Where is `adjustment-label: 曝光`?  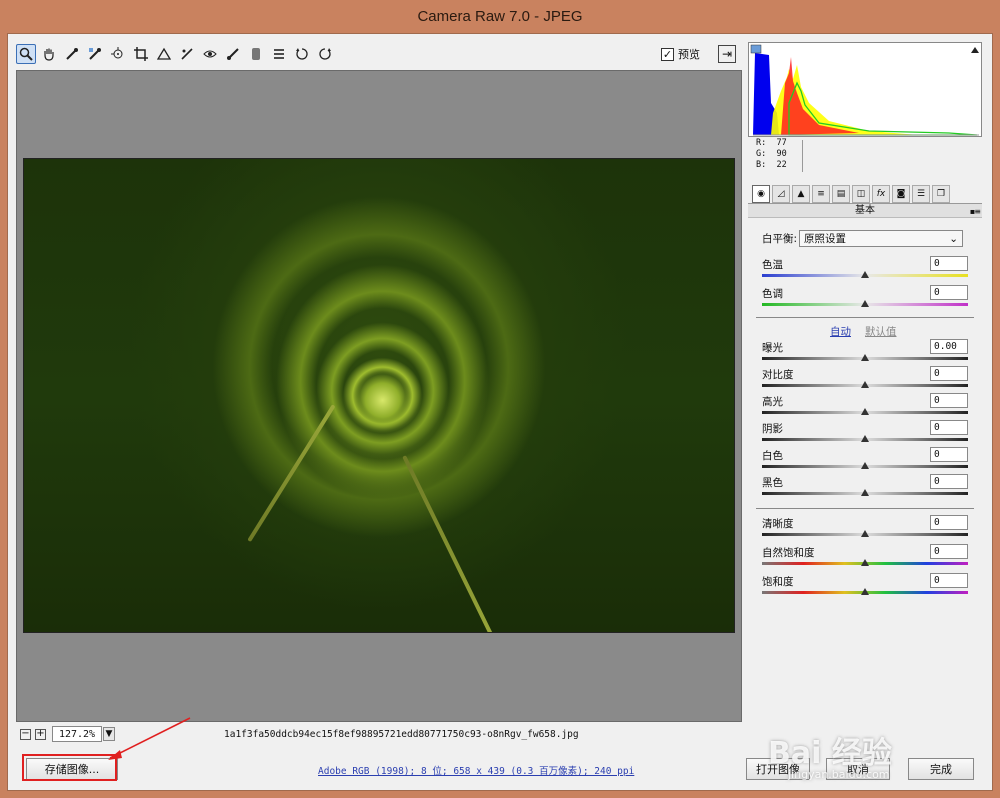
adjustment-label: 曝光 is located at coordinates (772, 348).